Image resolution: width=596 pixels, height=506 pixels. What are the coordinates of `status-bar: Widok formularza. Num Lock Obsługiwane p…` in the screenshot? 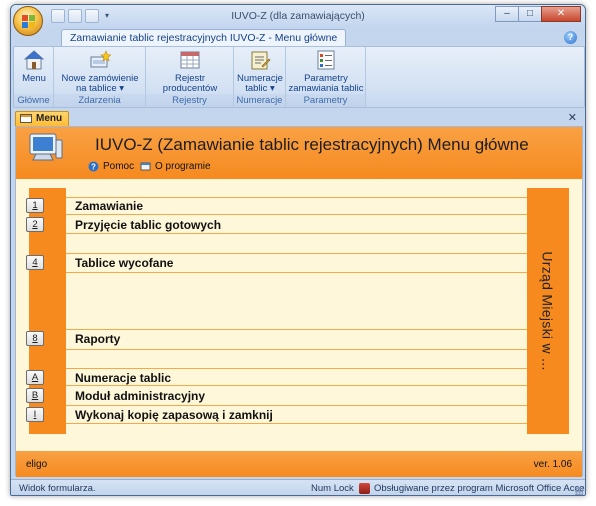 It's located at (298, 487).